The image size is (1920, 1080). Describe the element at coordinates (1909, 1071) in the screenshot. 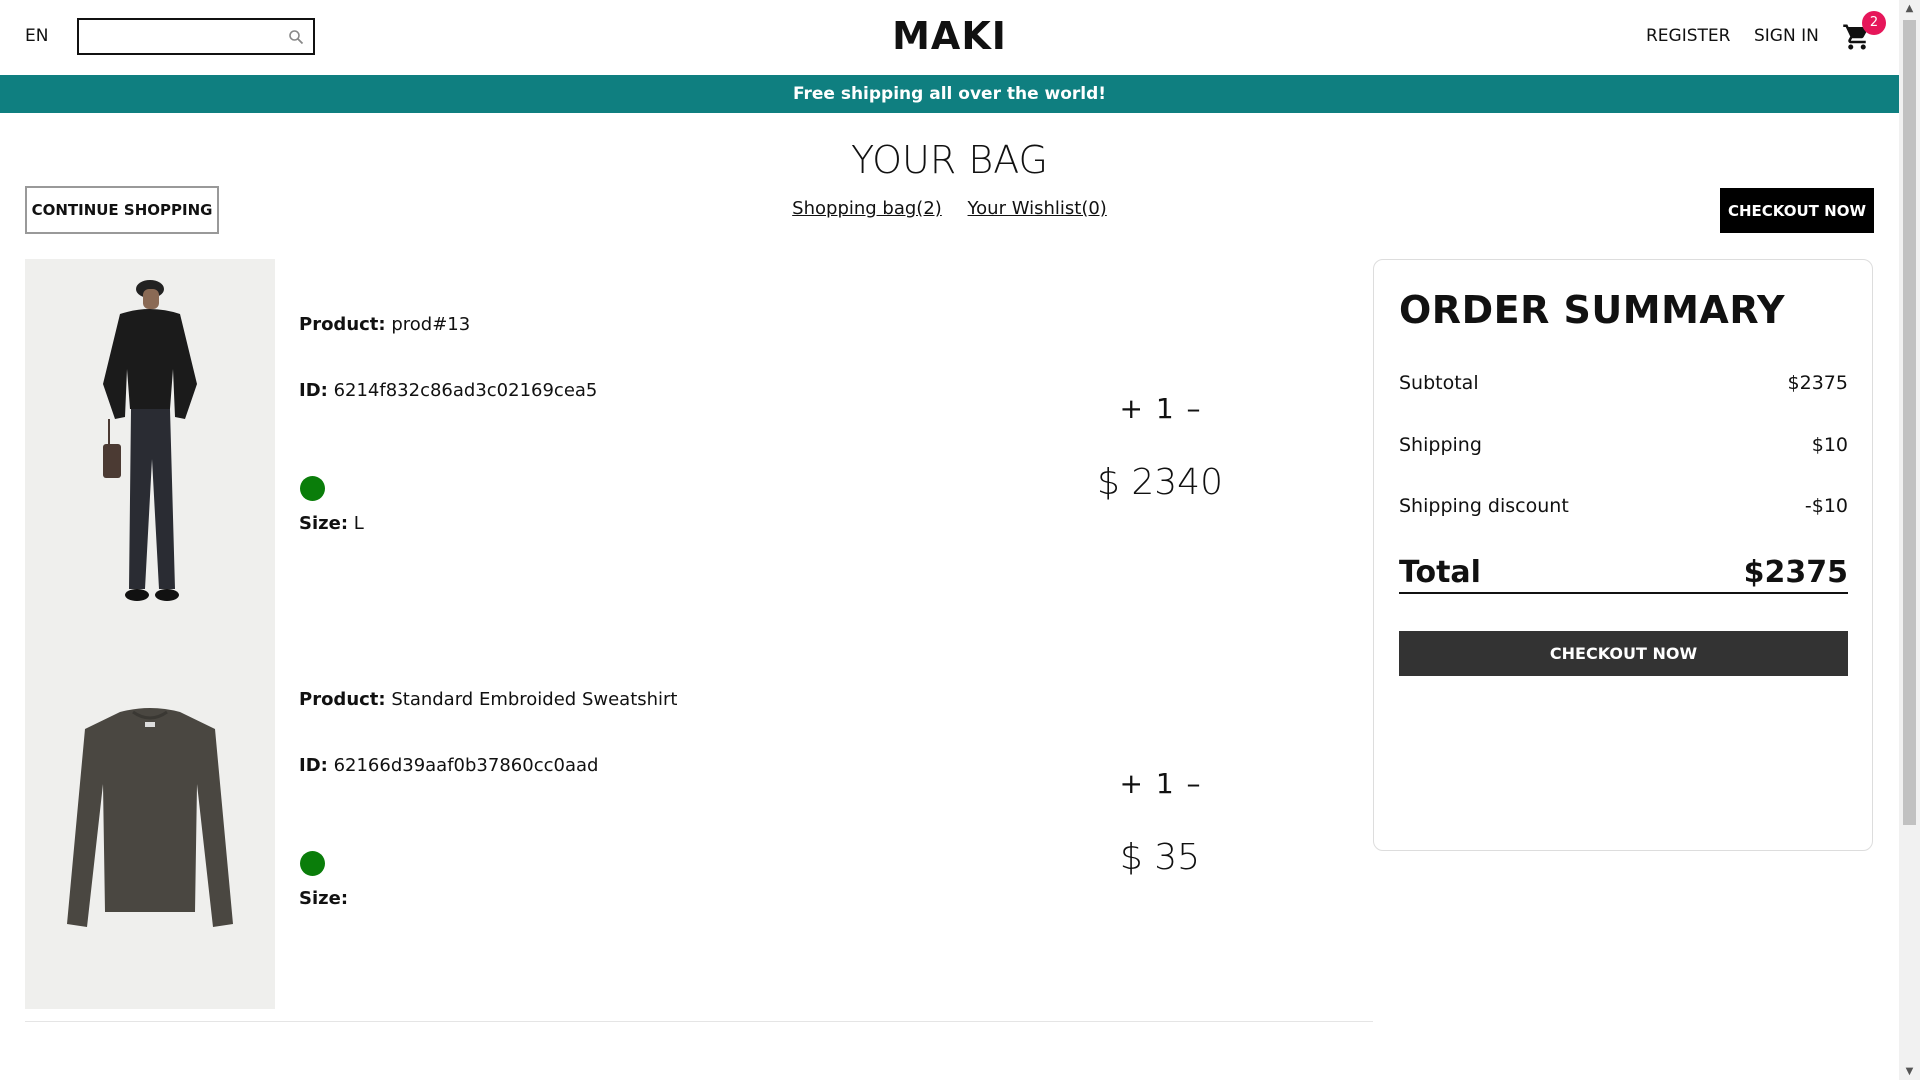

I see `scroll-down-icon: ▼` at that location.